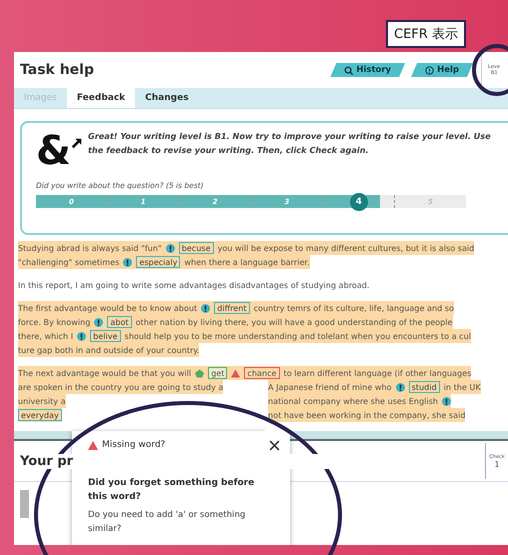 This screenshot has height=555, width=508. What do you see at coordinates (40, 415) in the screenshot?
I see `flagged-word: everyday` at bounding box center [40, 415].